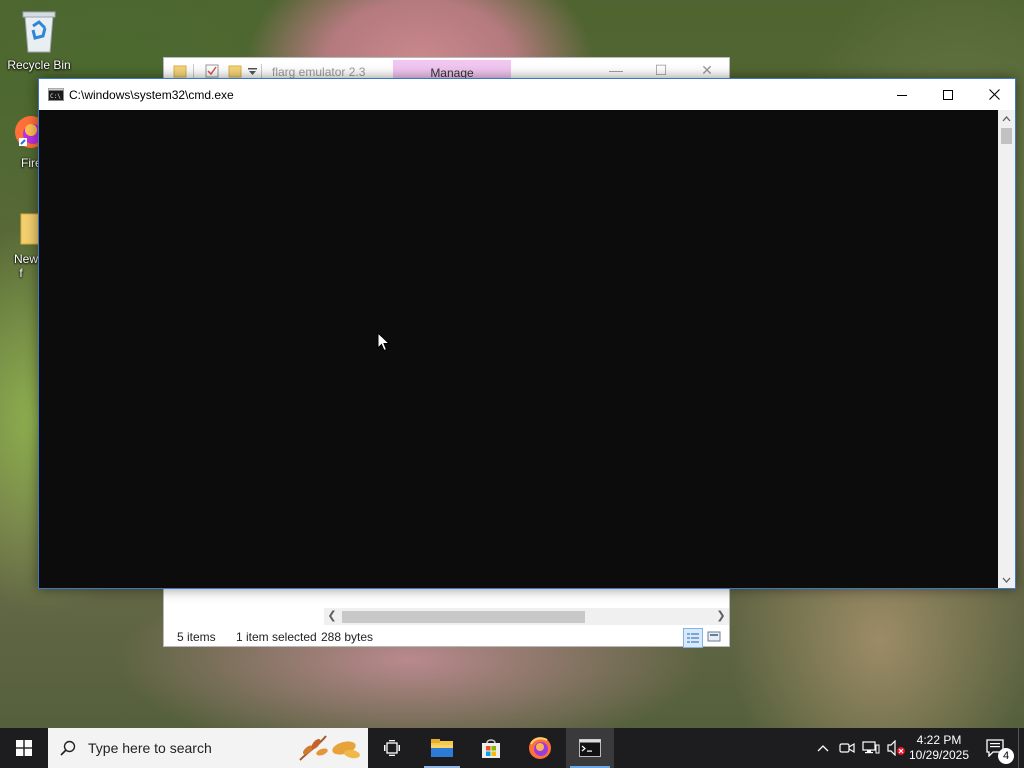  I want to click on clock-date: 10/29/2025, so click(939, 755).